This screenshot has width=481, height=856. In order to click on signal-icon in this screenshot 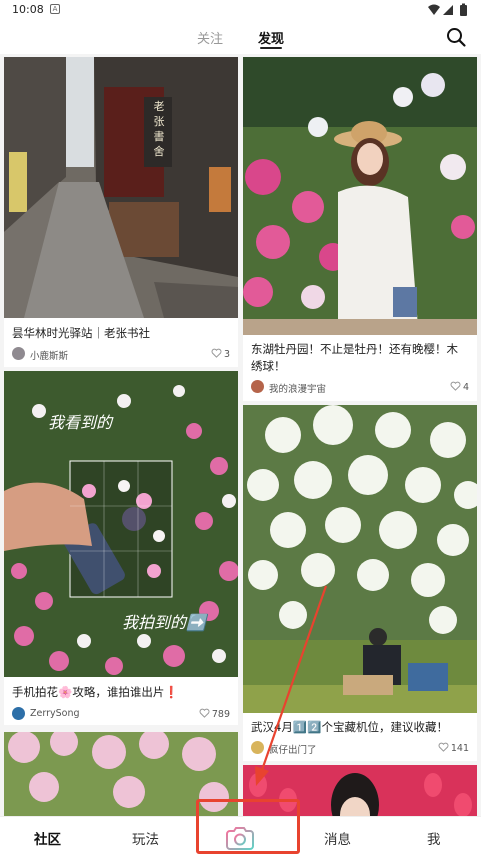, I will do `click(448, 10)`.